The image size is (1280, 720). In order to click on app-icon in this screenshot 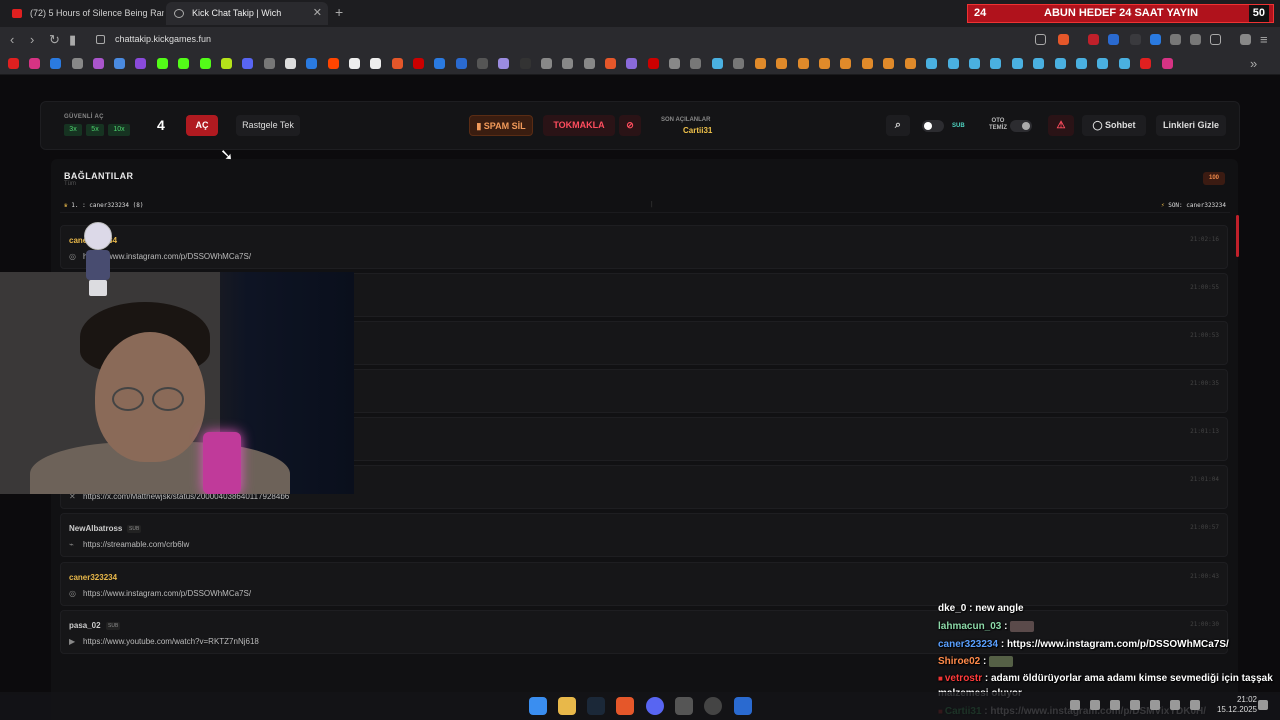, I will do `click(684, 706)`.